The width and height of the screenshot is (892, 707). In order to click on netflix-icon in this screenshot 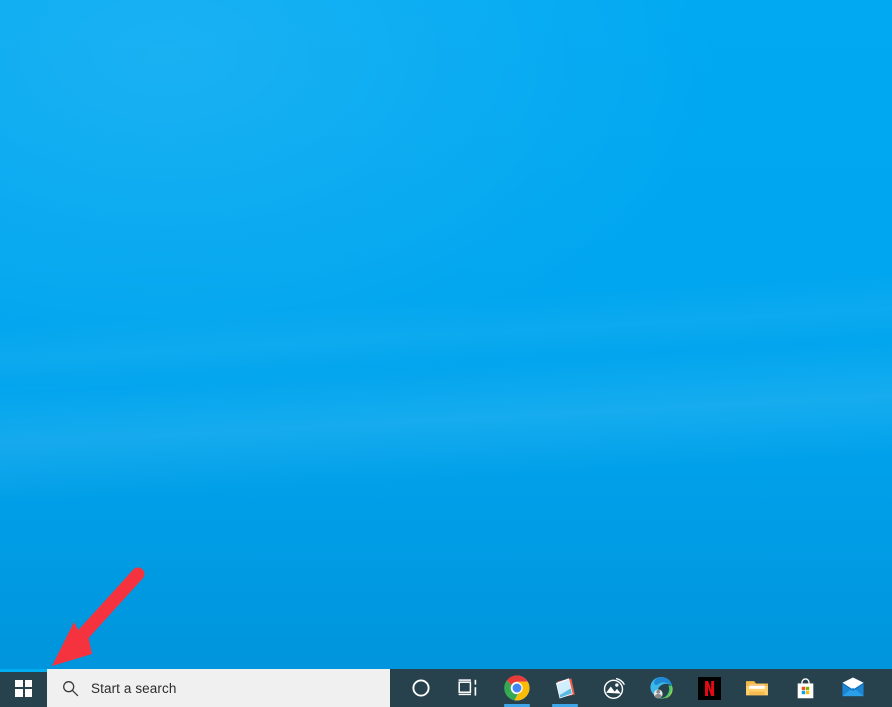, I will do `click(709, 688)`.